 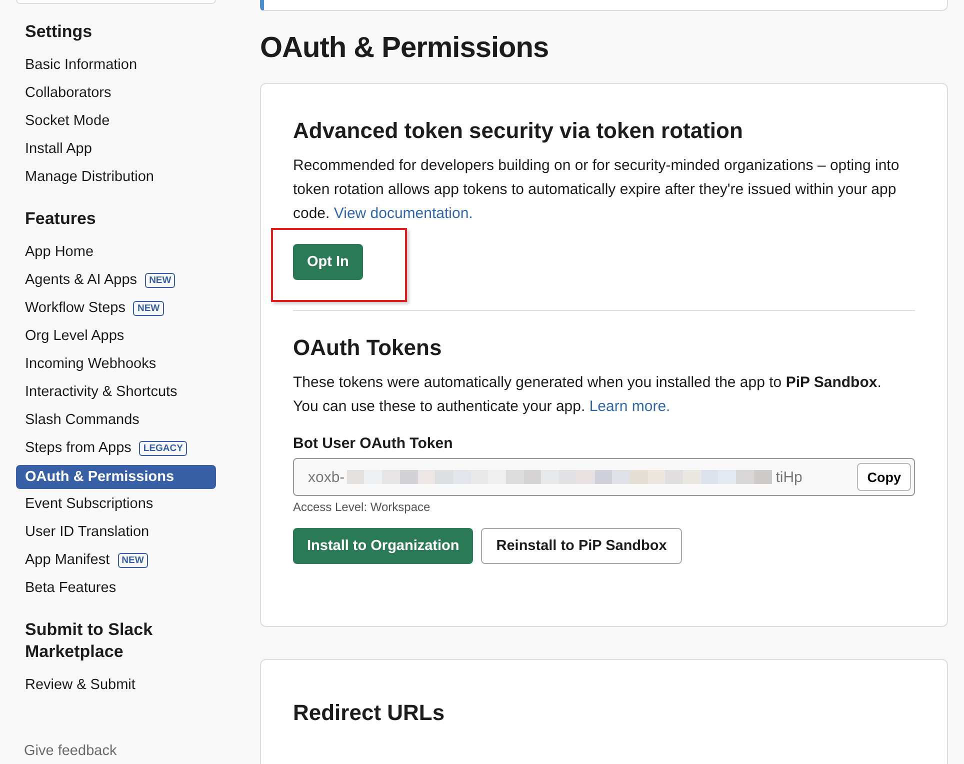 What do you see at coordinates (116, 93) in the screenshot?
I see `sidebar-item: Collaborators` at bounding box center [116, 93].